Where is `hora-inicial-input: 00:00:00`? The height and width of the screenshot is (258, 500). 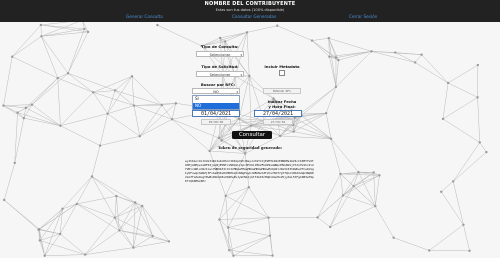 hora-inicial-input: 00:00:00 is located at coordinates (216, 122).